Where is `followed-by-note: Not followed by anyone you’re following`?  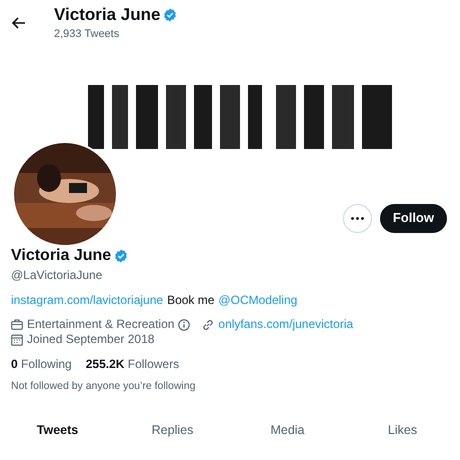
followed-by-note: Not followed by anyone you’re following is located at coordinates (103, 386).